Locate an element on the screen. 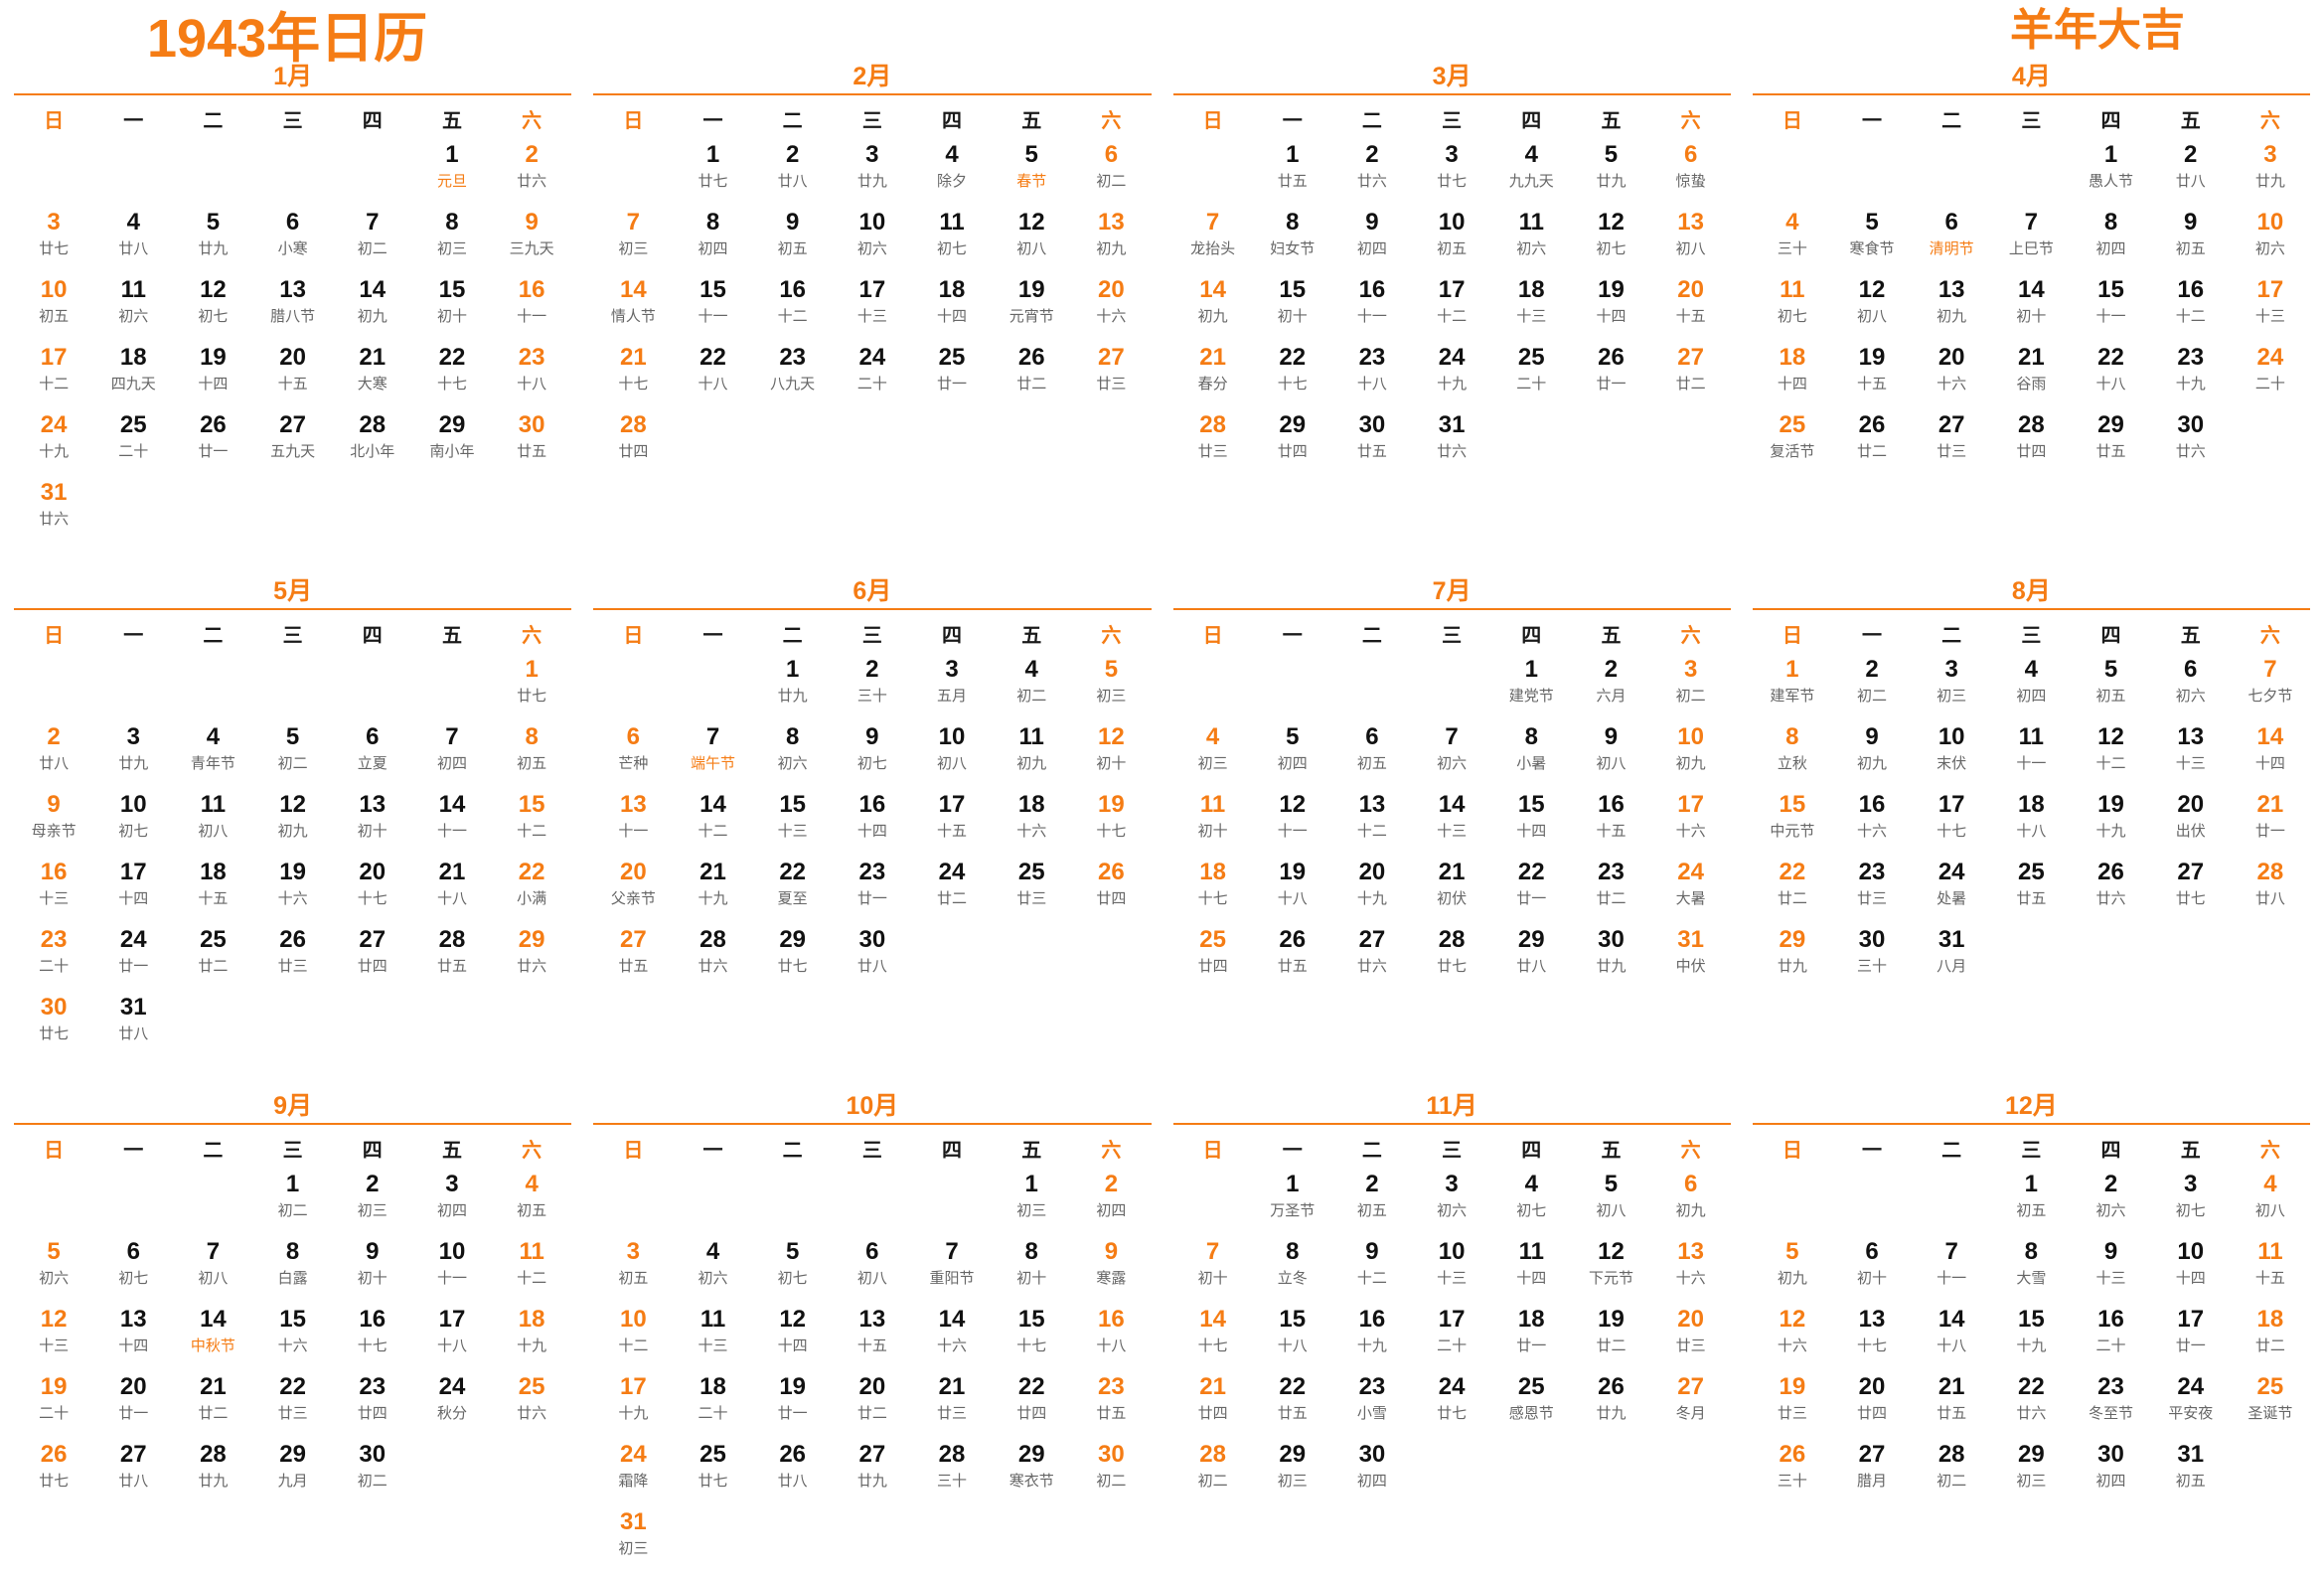 Image resolution: width=2324 pixels, height=1575 pixels. day-cell: 28 廿六 is located at coordinates (712, 959).